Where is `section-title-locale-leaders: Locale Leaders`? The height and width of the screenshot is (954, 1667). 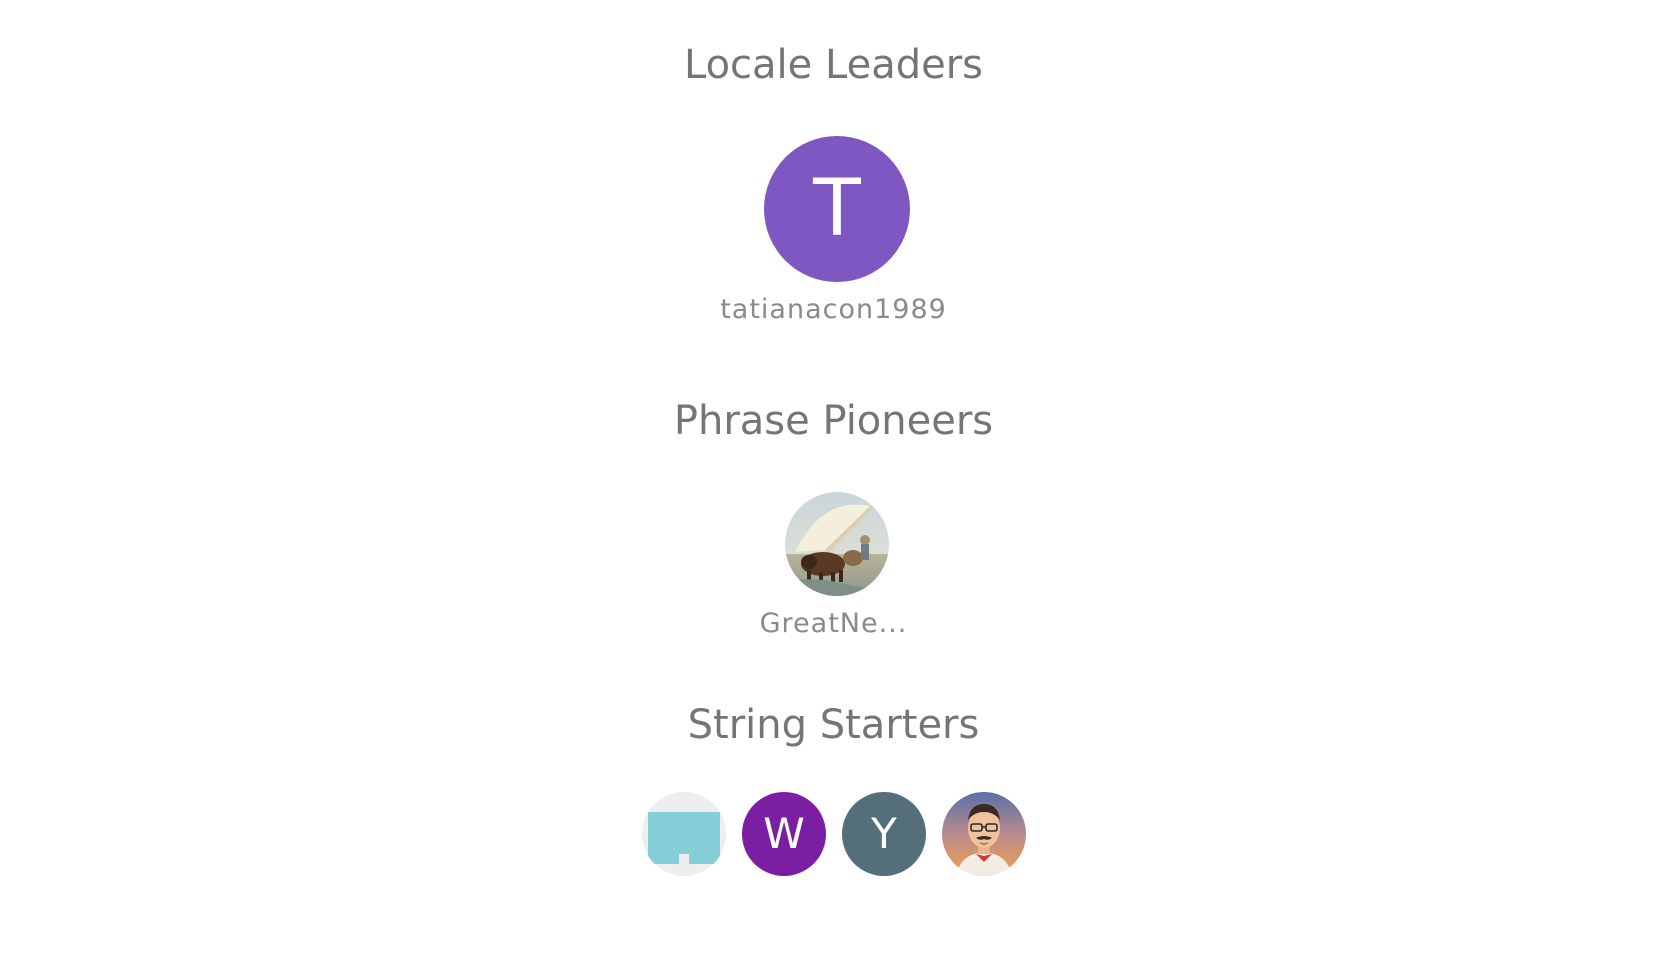 section-title-locale-leaders: Locale Leaders is located at coordinates (833, 65).